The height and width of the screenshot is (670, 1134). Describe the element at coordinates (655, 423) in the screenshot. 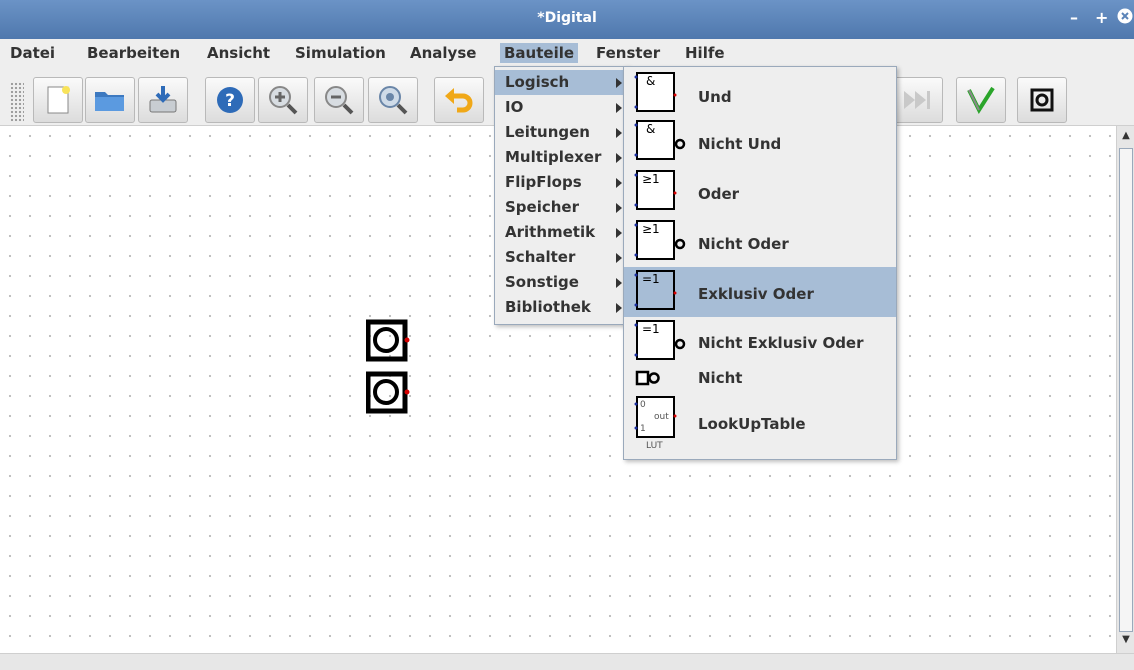

I see `lut-icon: 0 1 out LUT` at that location.